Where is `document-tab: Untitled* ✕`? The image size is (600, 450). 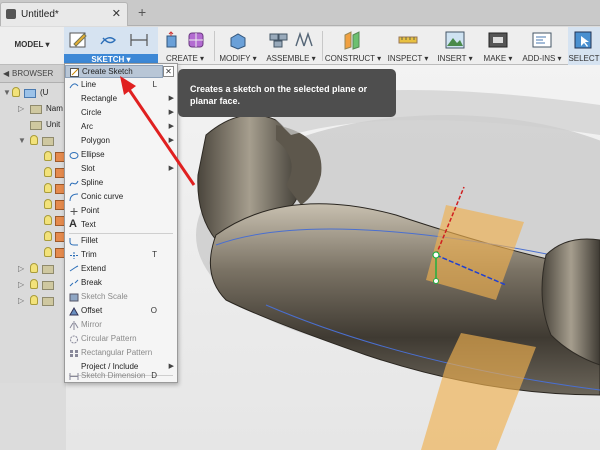
document-tab: Untitled* ✕ is located at coordinates (64, 14).